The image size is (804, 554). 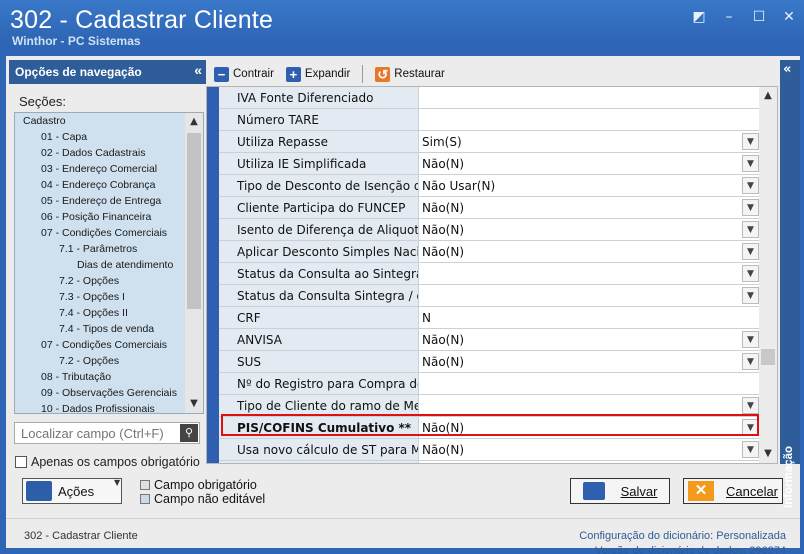 I want to click on minus-icon: −, so click(x=221, y=74).